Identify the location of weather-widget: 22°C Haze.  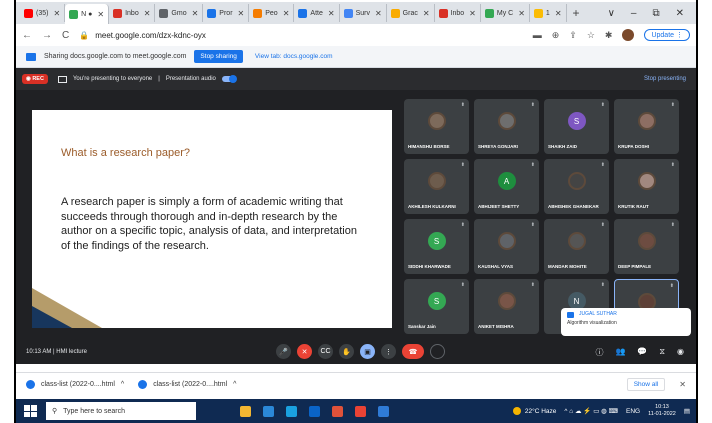
(534, 411).